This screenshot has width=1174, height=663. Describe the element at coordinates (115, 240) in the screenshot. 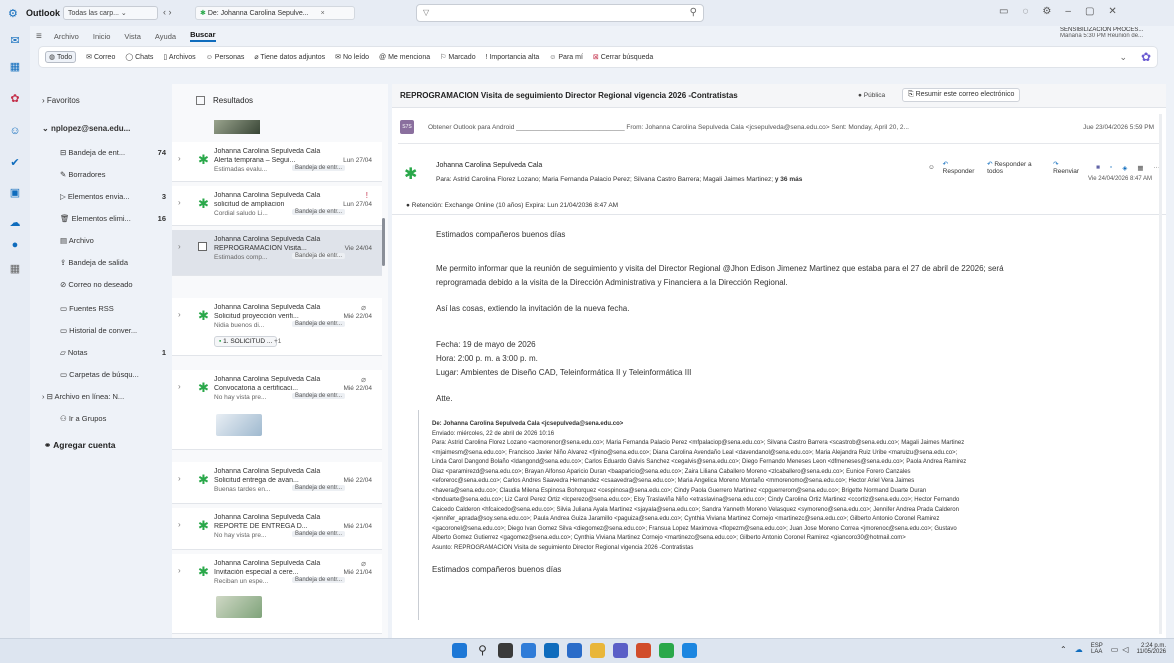

I see `folder-archive: ▤ Archivo` at that location.